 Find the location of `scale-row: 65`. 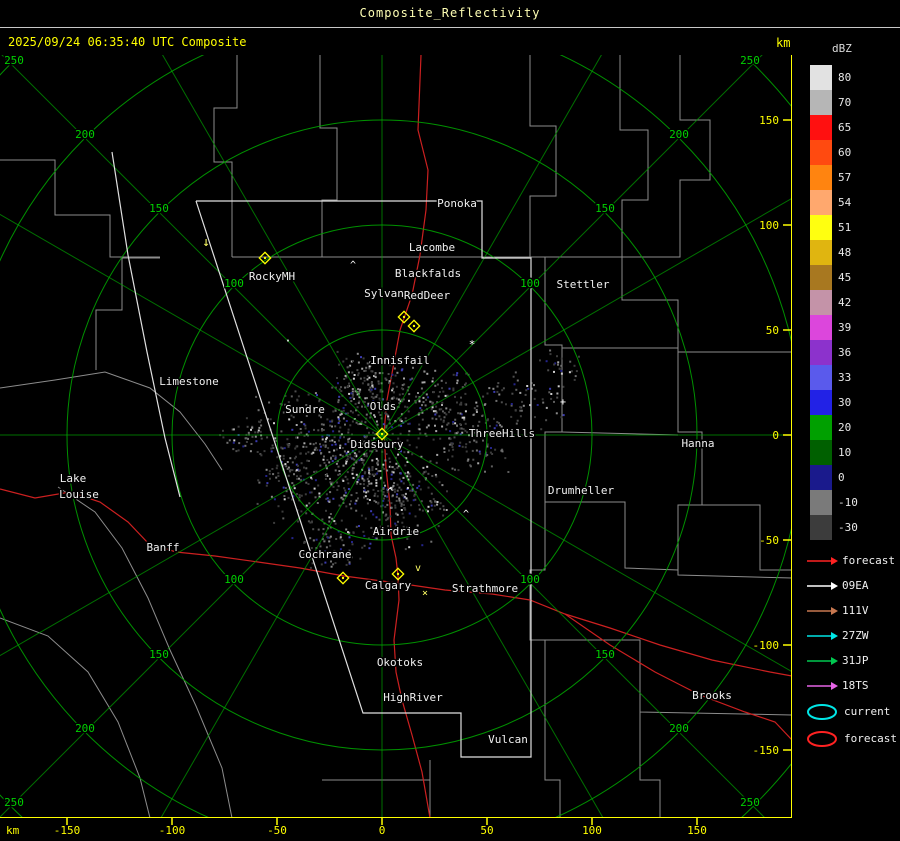

scale-row: 65 is located at coordinates (855, 127).